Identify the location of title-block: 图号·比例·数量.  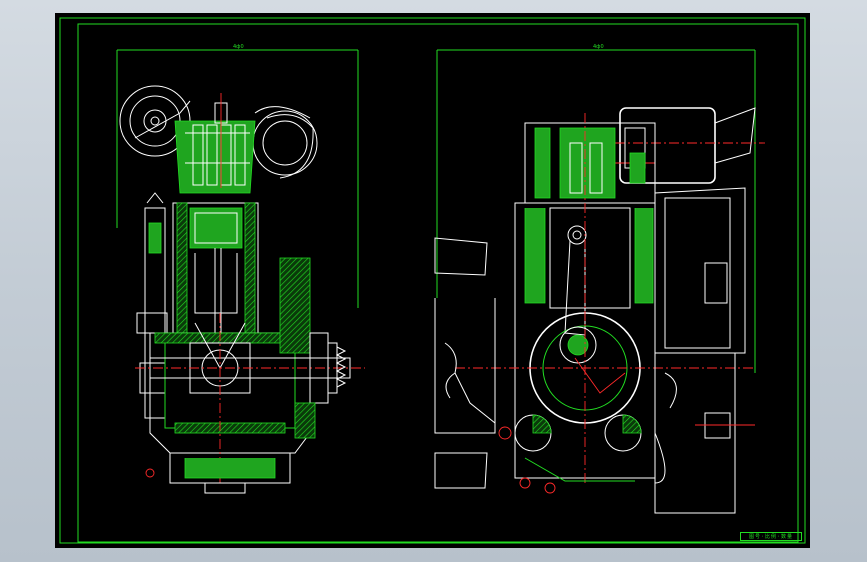
(771, 536).